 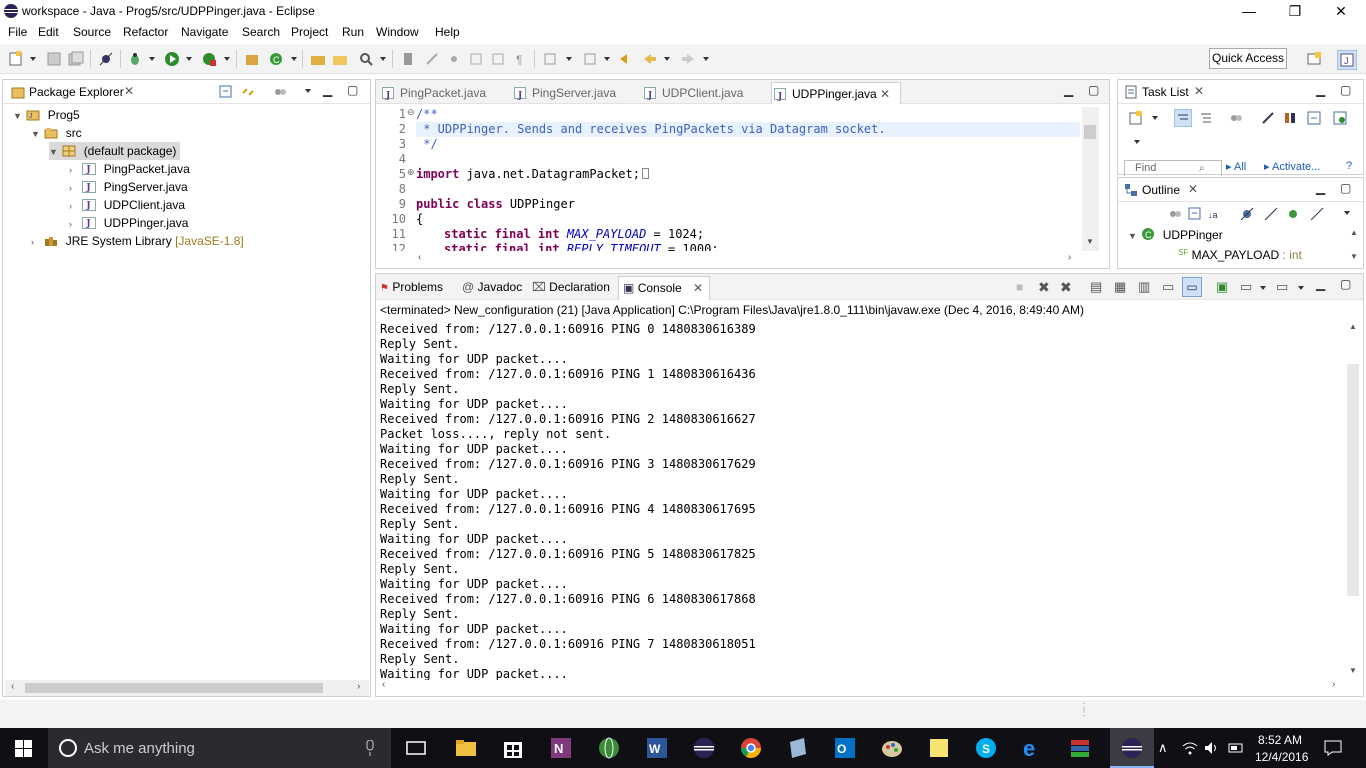 What do you see at coordinates (127, 205) in the screenshot?
I see `tree-file: › UDPClient.java` at bounding box center [127, 205].